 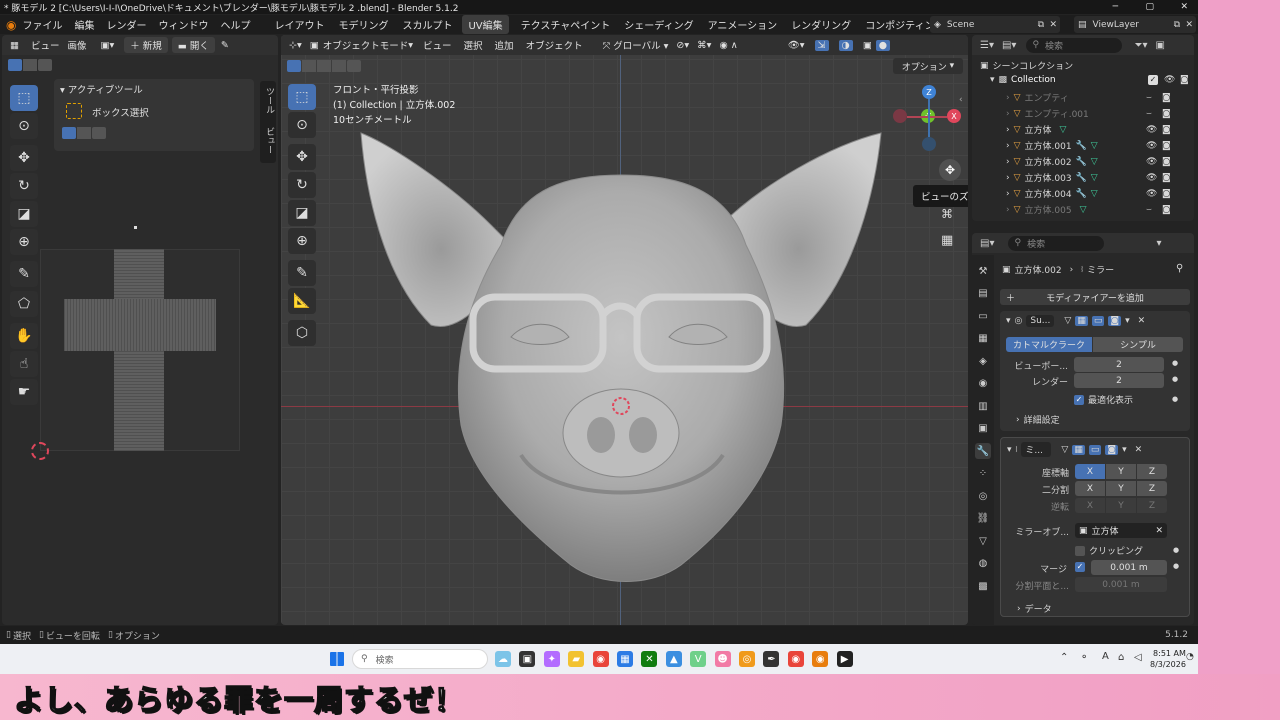 I want to click on vp-tool-measure: 📐, so click(x=302, y=301).